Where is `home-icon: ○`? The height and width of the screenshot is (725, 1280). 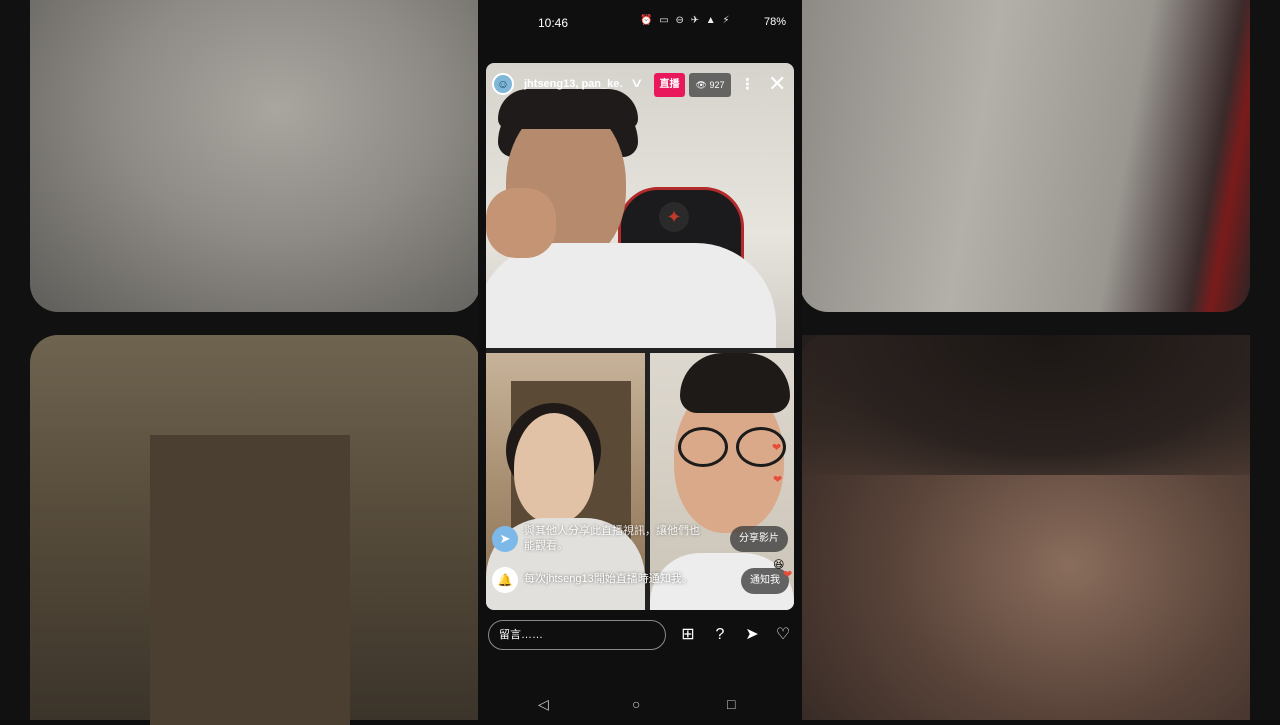 home-icon: ○ is located at coordinates (636, 704).